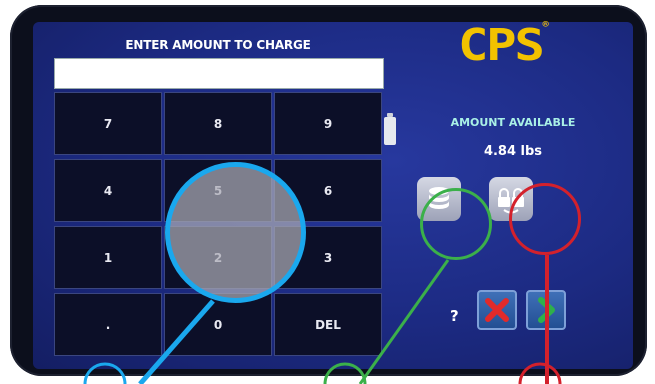  What do you see at coordinates (176, 341) in the screenshot?
I see `callout-line-blue` at bounding box center [176, 341].